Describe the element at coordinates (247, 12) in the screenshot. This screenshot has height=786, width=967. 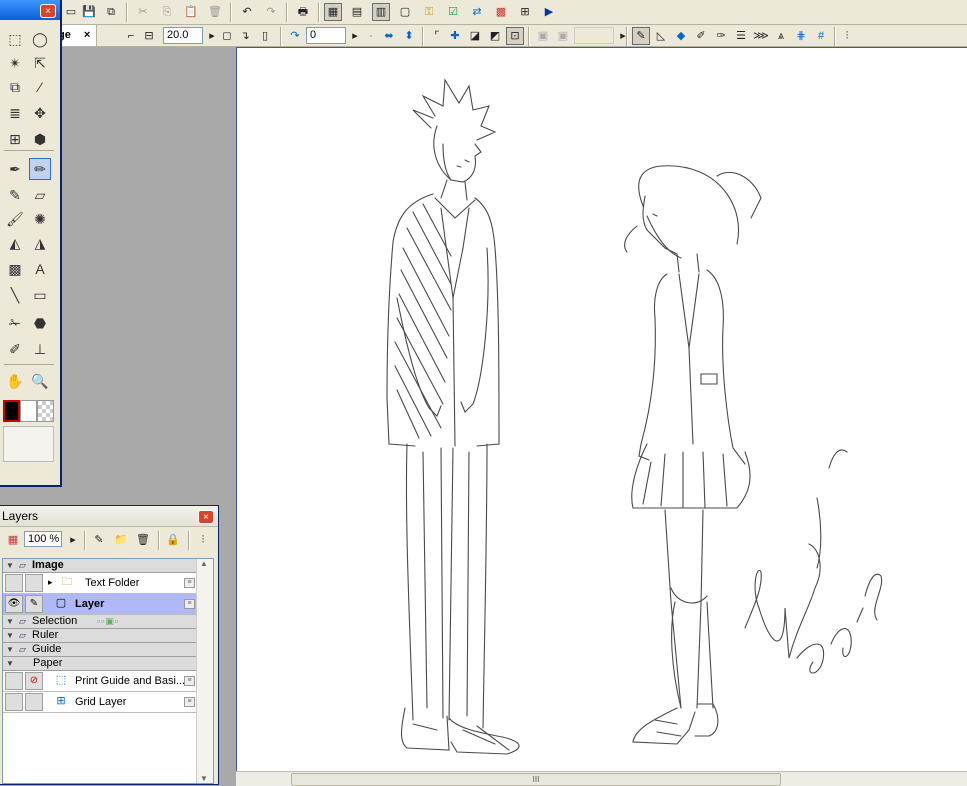
I see `undo-icon: ↶` at that location.